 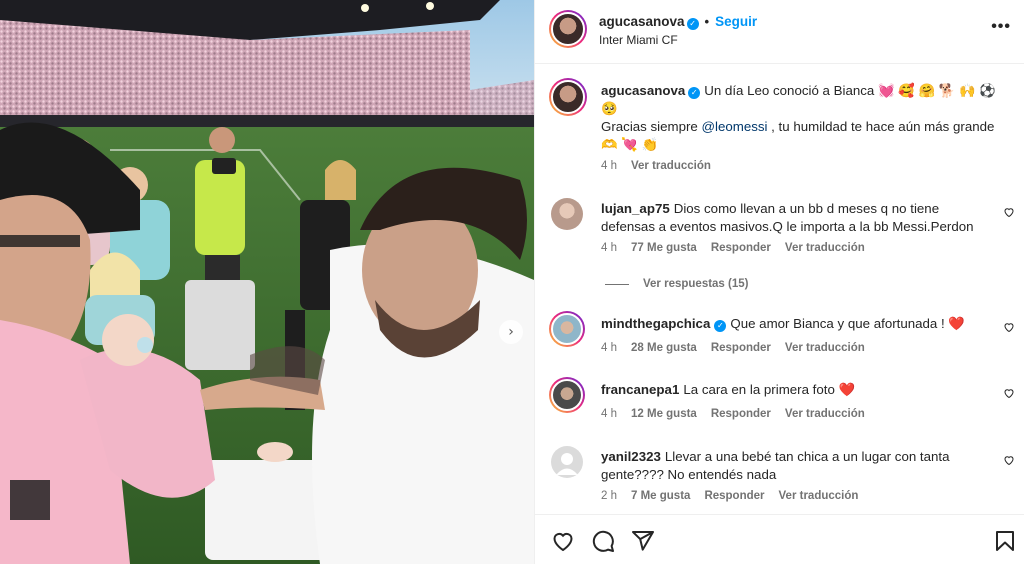 I want to click on comment-body: La cara en la primera foto ❤️, so click(x=769, y=389).